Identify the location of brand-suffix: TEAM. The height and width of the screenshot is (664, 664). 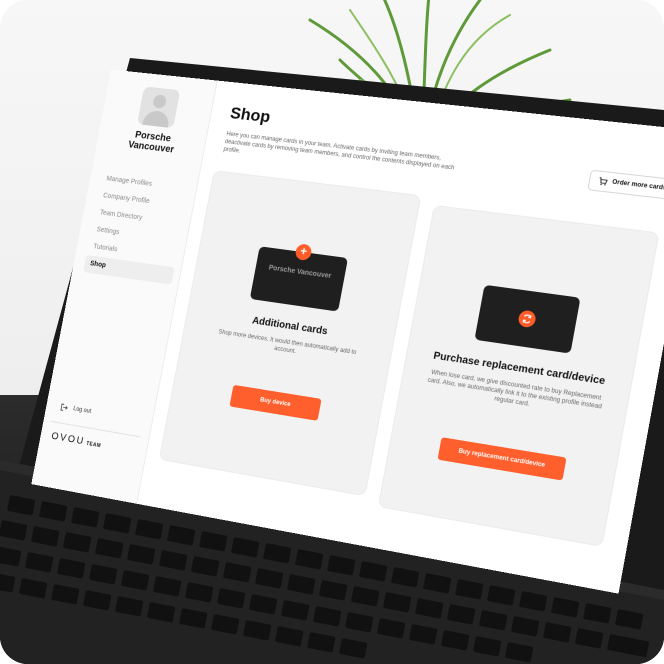
(93, 445).